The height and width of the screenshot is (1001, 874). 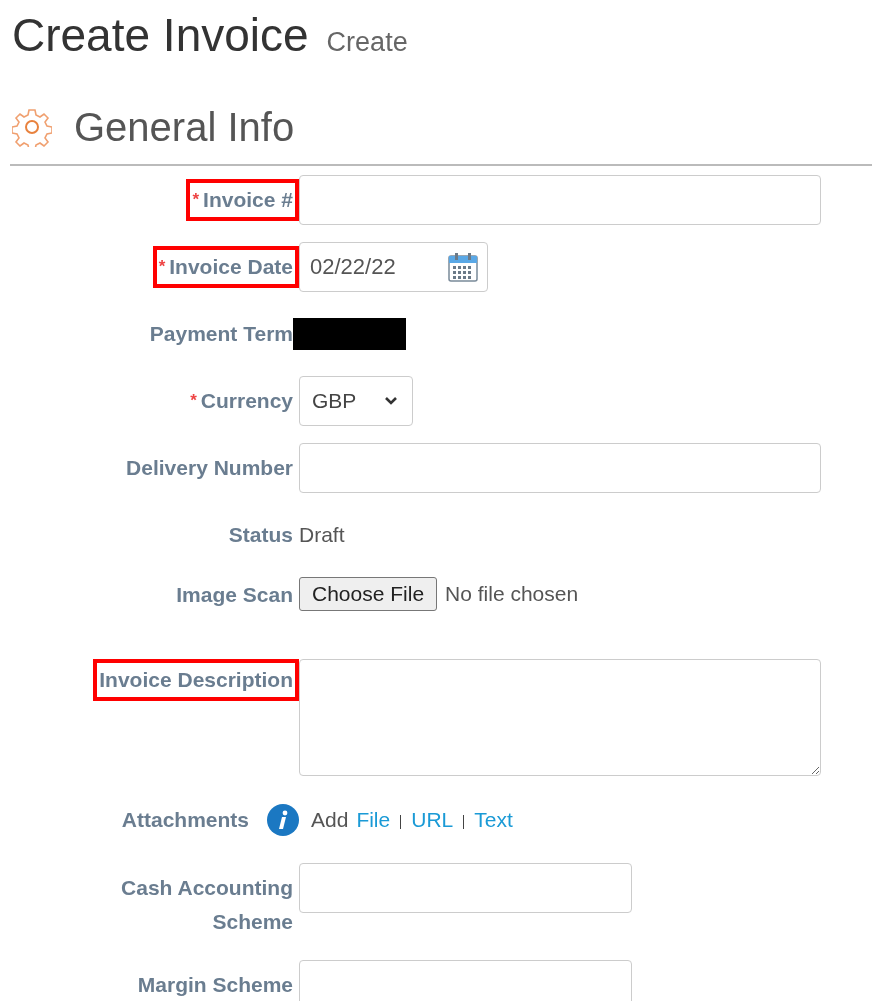 I want to click on description-field, so click(x=560, y=717).